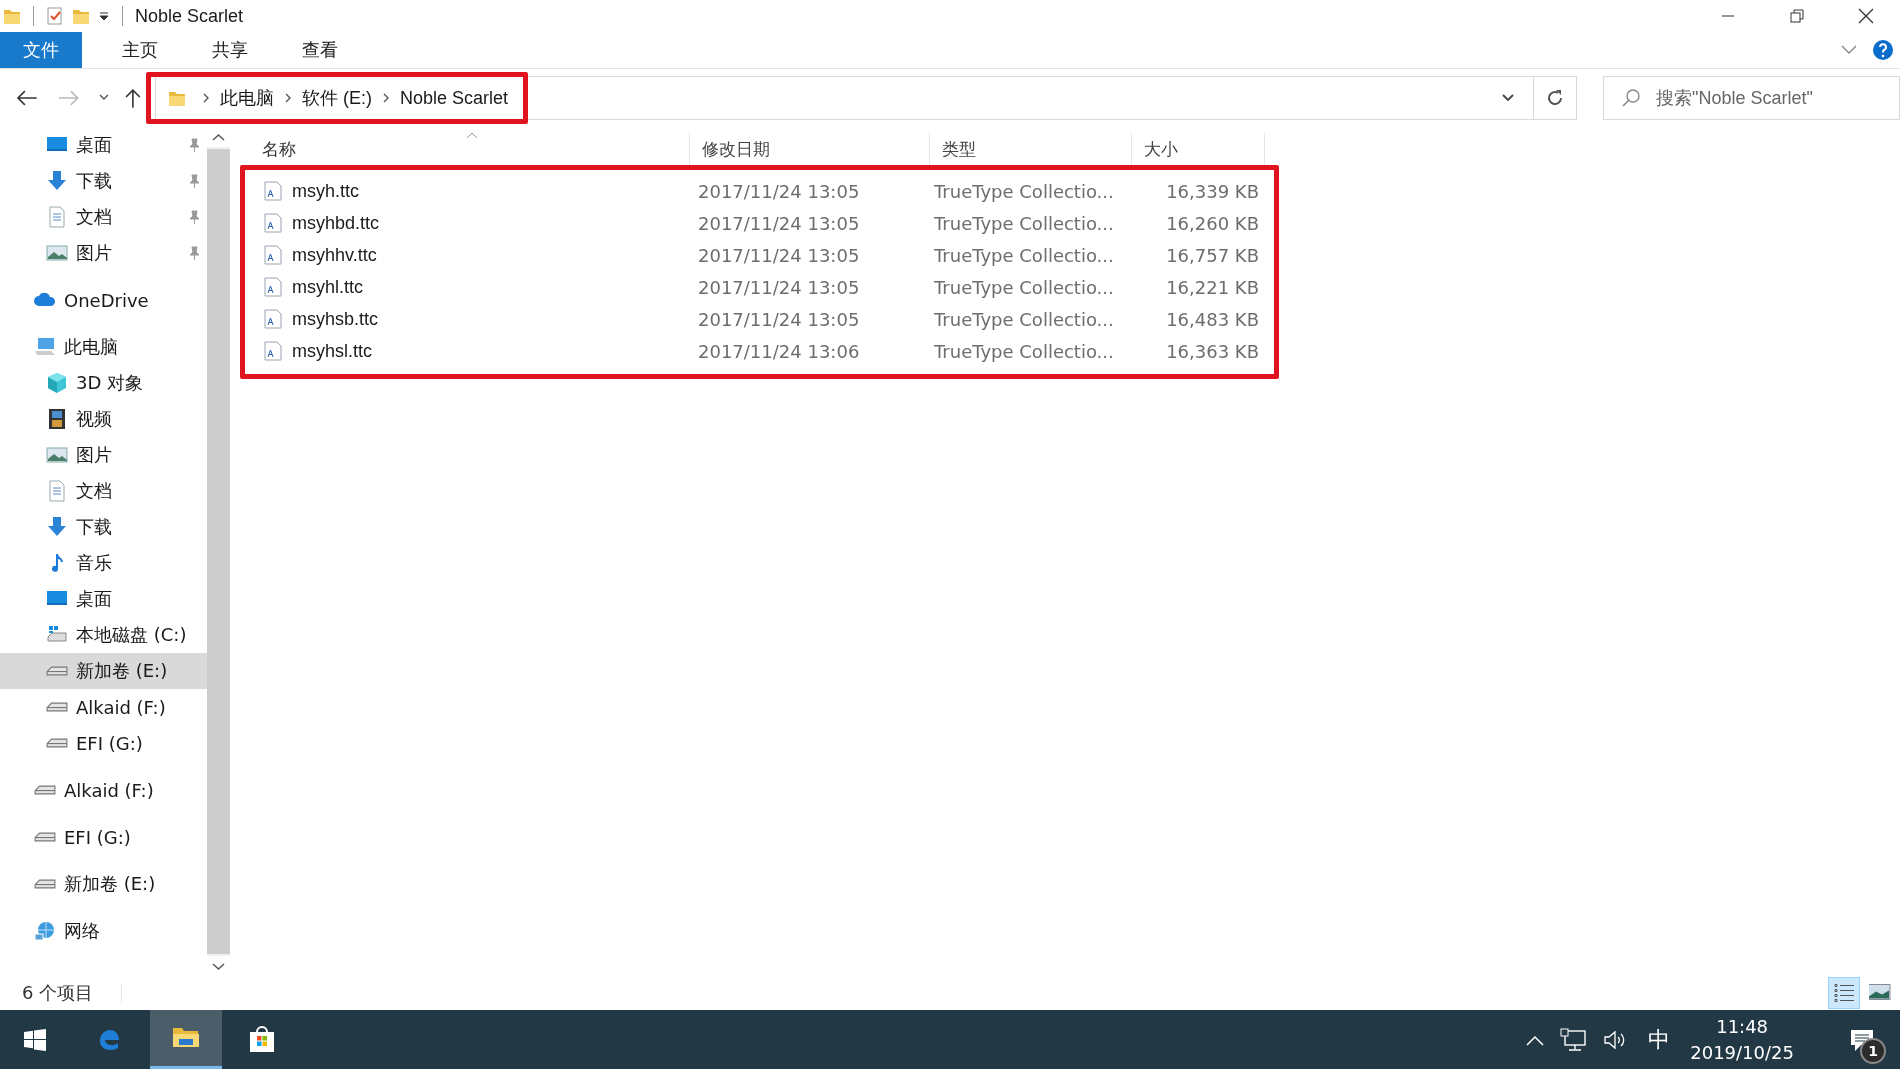 This screenshot has height=1069, width=1900. Describe the element at coordinates (230, 50) in the screenshot. I see `ribbon-tab: 共享` at that location.